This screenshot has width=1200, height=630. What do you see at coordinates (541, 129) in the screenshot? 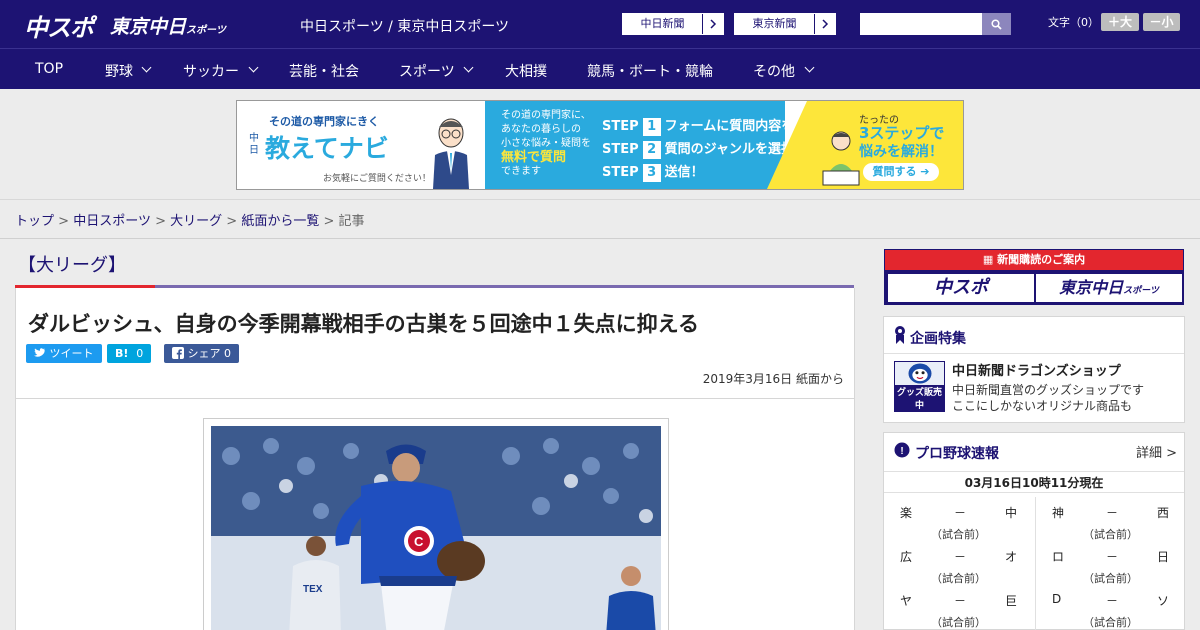
I see `banner-mid-line2: あなたの暮らしの` at bounding box center [541, 129].